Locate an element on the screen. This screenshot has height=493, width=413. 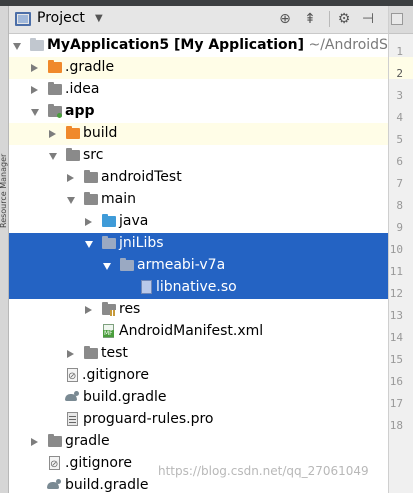
folder-blue-icon is located at coordinates (109, 220).